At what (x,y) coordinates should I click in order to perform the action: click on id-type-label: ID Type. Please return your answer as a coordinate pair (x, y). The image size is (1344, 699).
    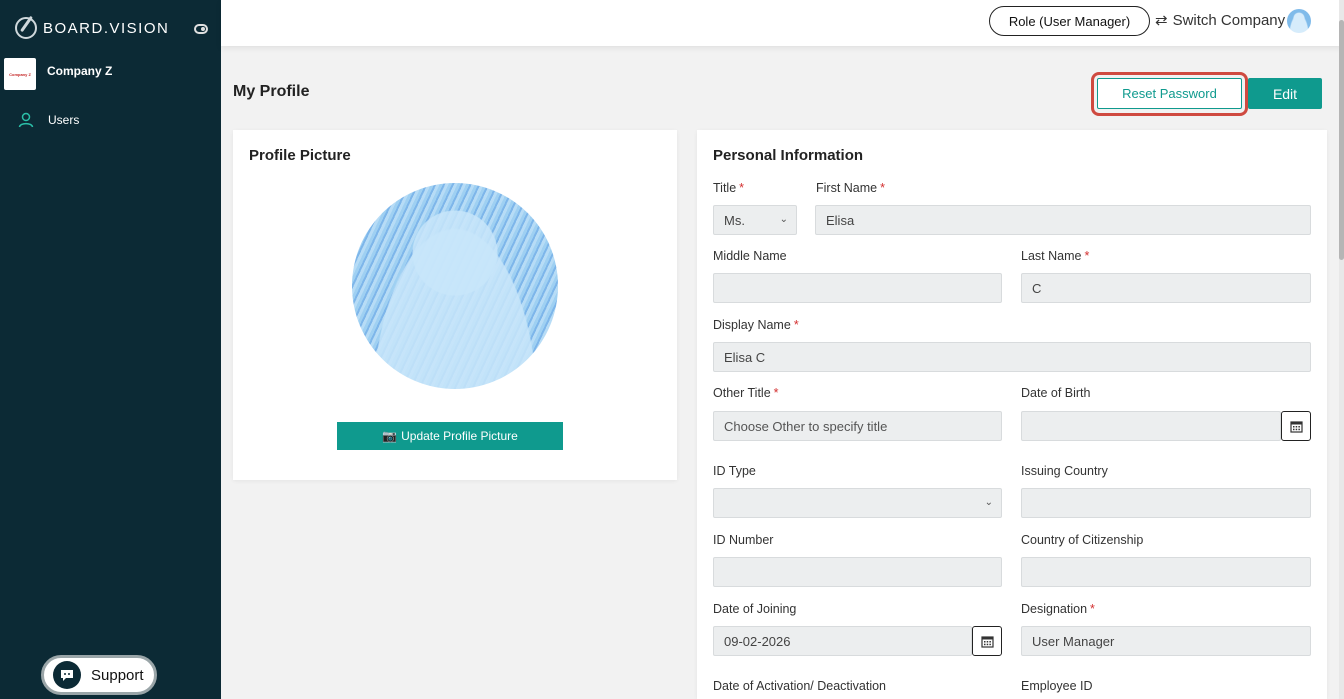
    Looking at the image, I should click on (734, 471).